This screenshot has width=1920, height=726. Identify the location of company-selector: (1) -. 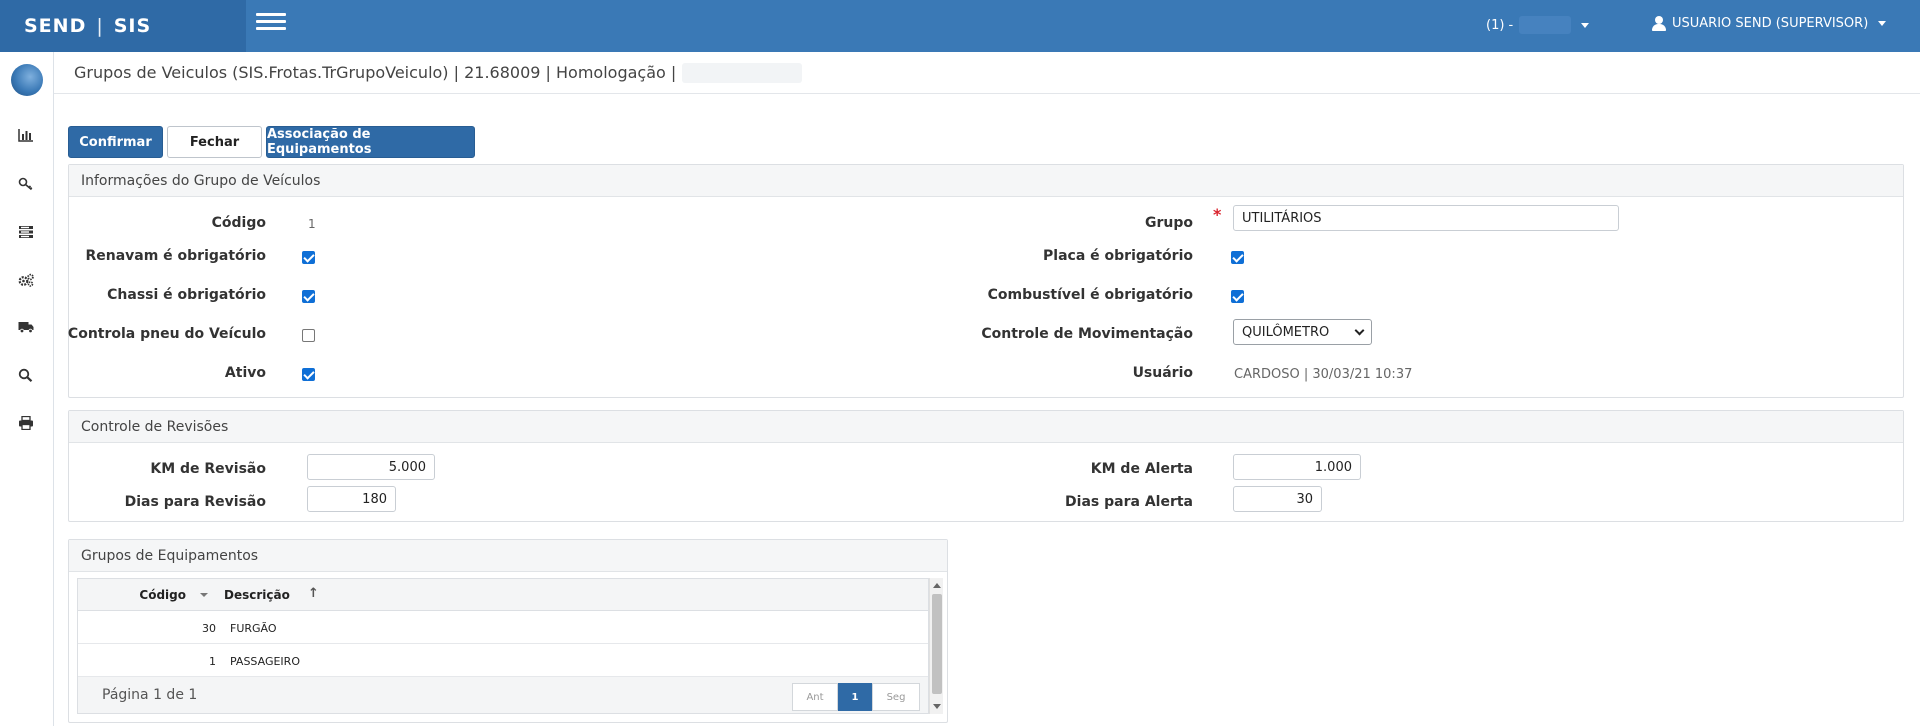
(1538, 25).